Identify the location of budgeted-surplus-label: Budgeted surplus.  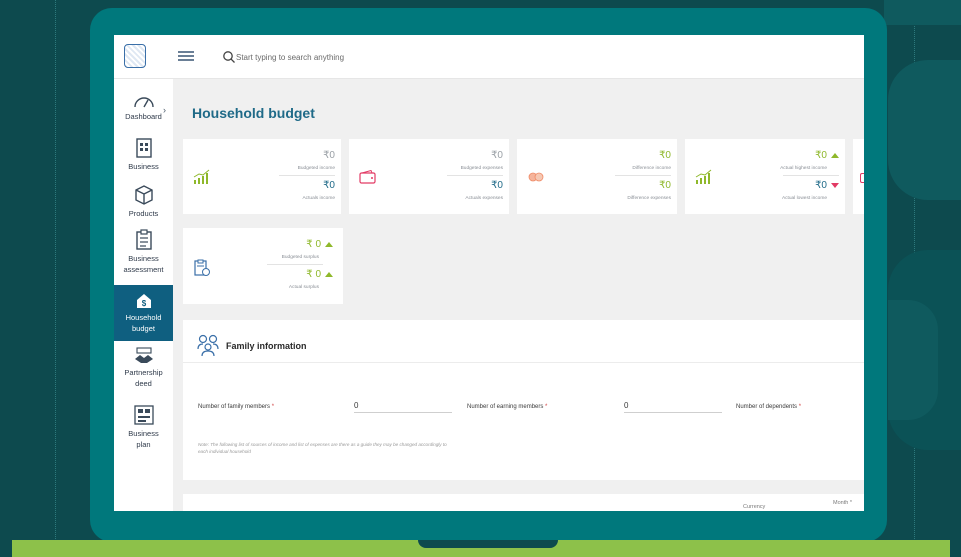
(300, 257).